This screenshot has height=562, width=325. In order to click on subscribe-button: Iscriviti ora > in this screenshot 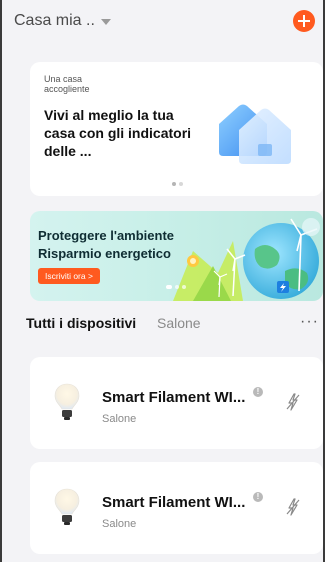, I will do `click(69, 276)`.